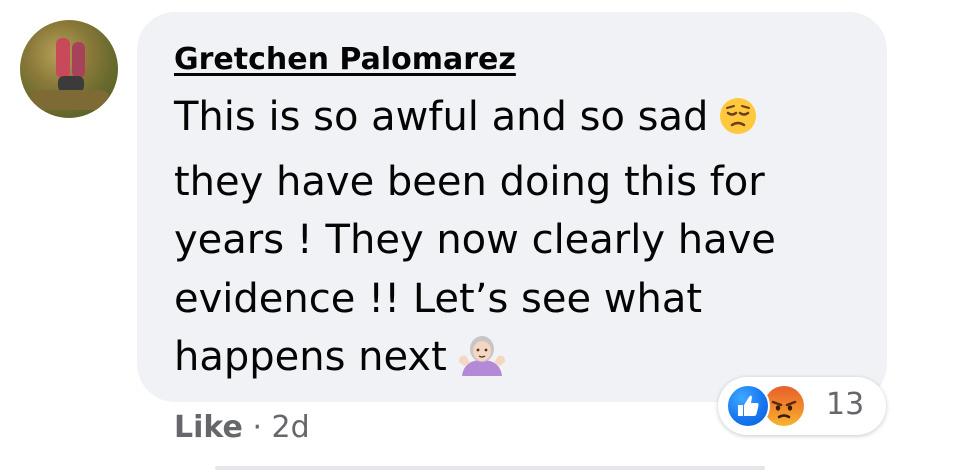 The height and width of the screenshot is (473, 980). I want to click on comment-line-4: evidence !! Let’s see what, so click(438, 298).